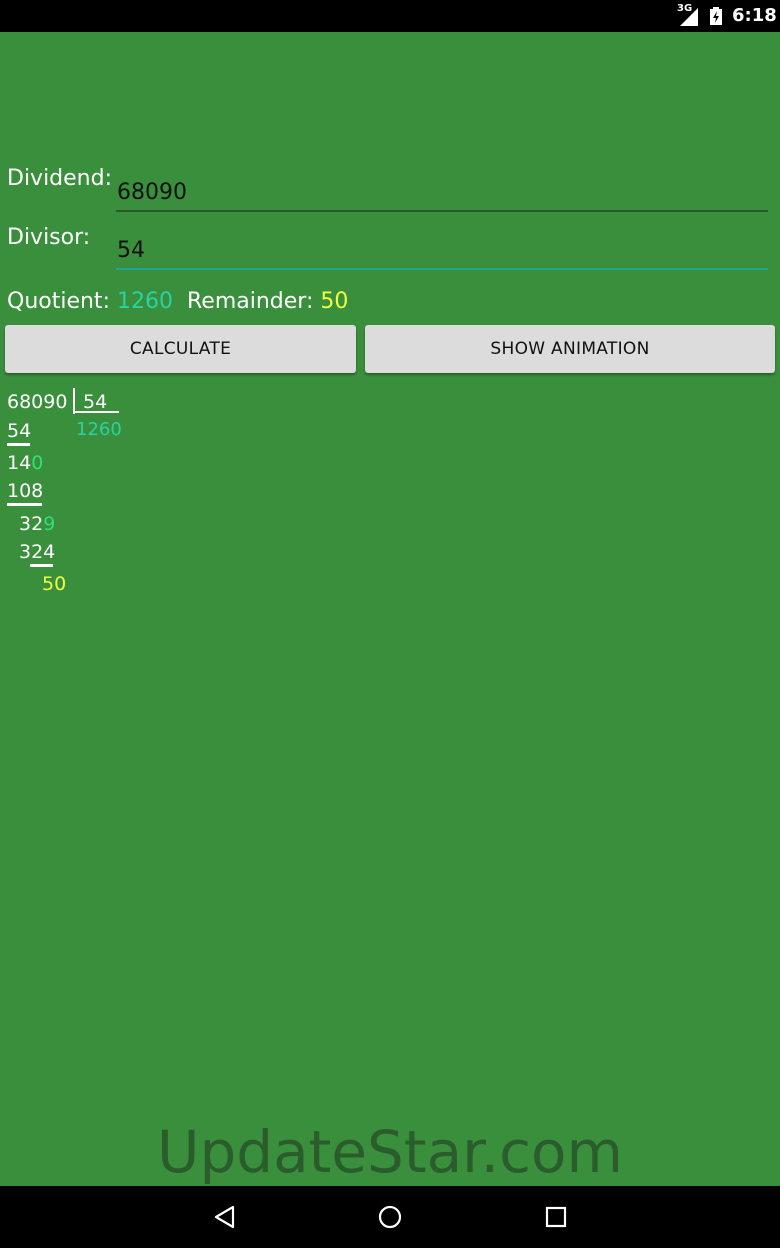  What do you see at coordinates (442, 269) in the screenshot?
I see `divisor-underline` at bounding box center [442, 269].